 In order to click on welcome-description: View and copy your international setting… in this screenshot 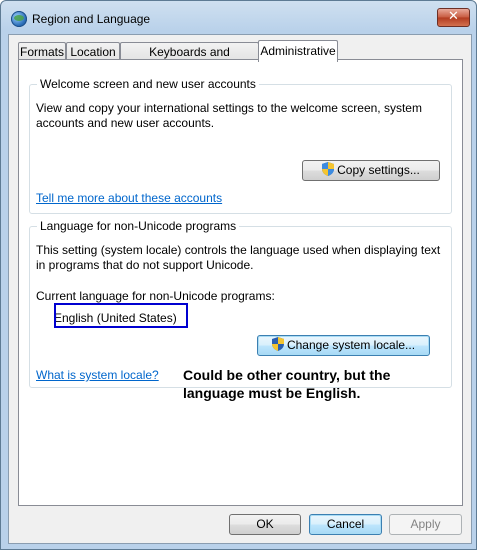, I will do `click(229, 115)`.